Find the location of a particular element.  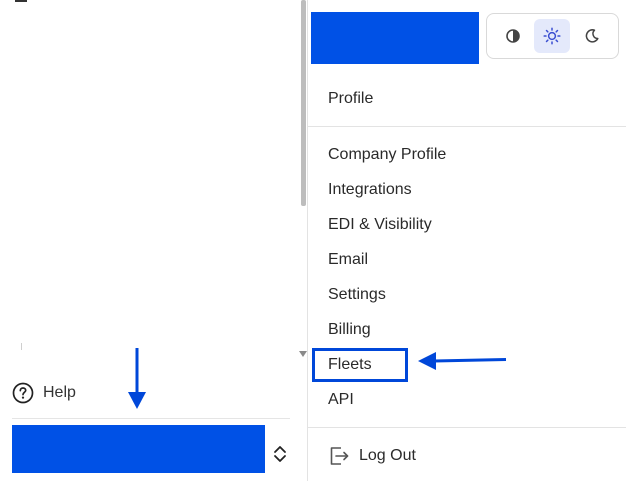

menu-item-company-profile: Company Profile is located at coordinates (387, 155).